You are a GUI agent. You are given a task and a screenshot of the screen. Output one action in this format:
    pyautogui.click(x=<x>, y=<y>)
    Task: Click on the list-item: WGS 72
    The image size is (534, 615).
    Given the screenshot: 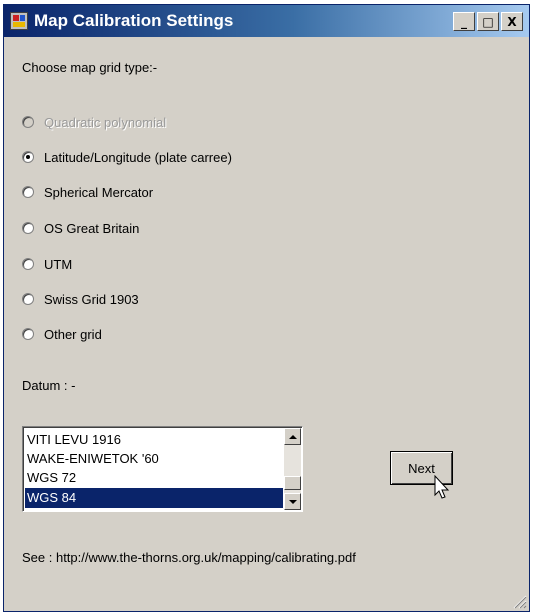 What is the action you would take?
    pyautogui.click(x=154, y=478)
    